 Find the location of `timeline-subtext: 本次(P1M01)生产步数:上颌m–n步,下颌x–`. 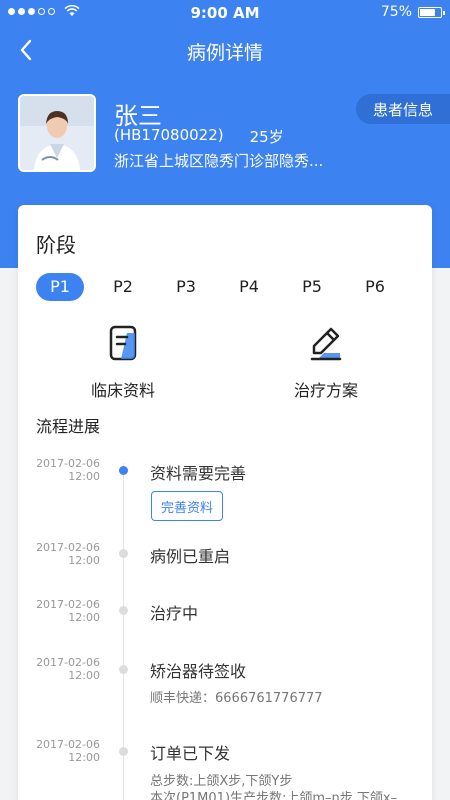

timeline-subtext: 本次(P1M01)生产步数:上颌m–n步,下颌x– is located at coordinates (274, 795).